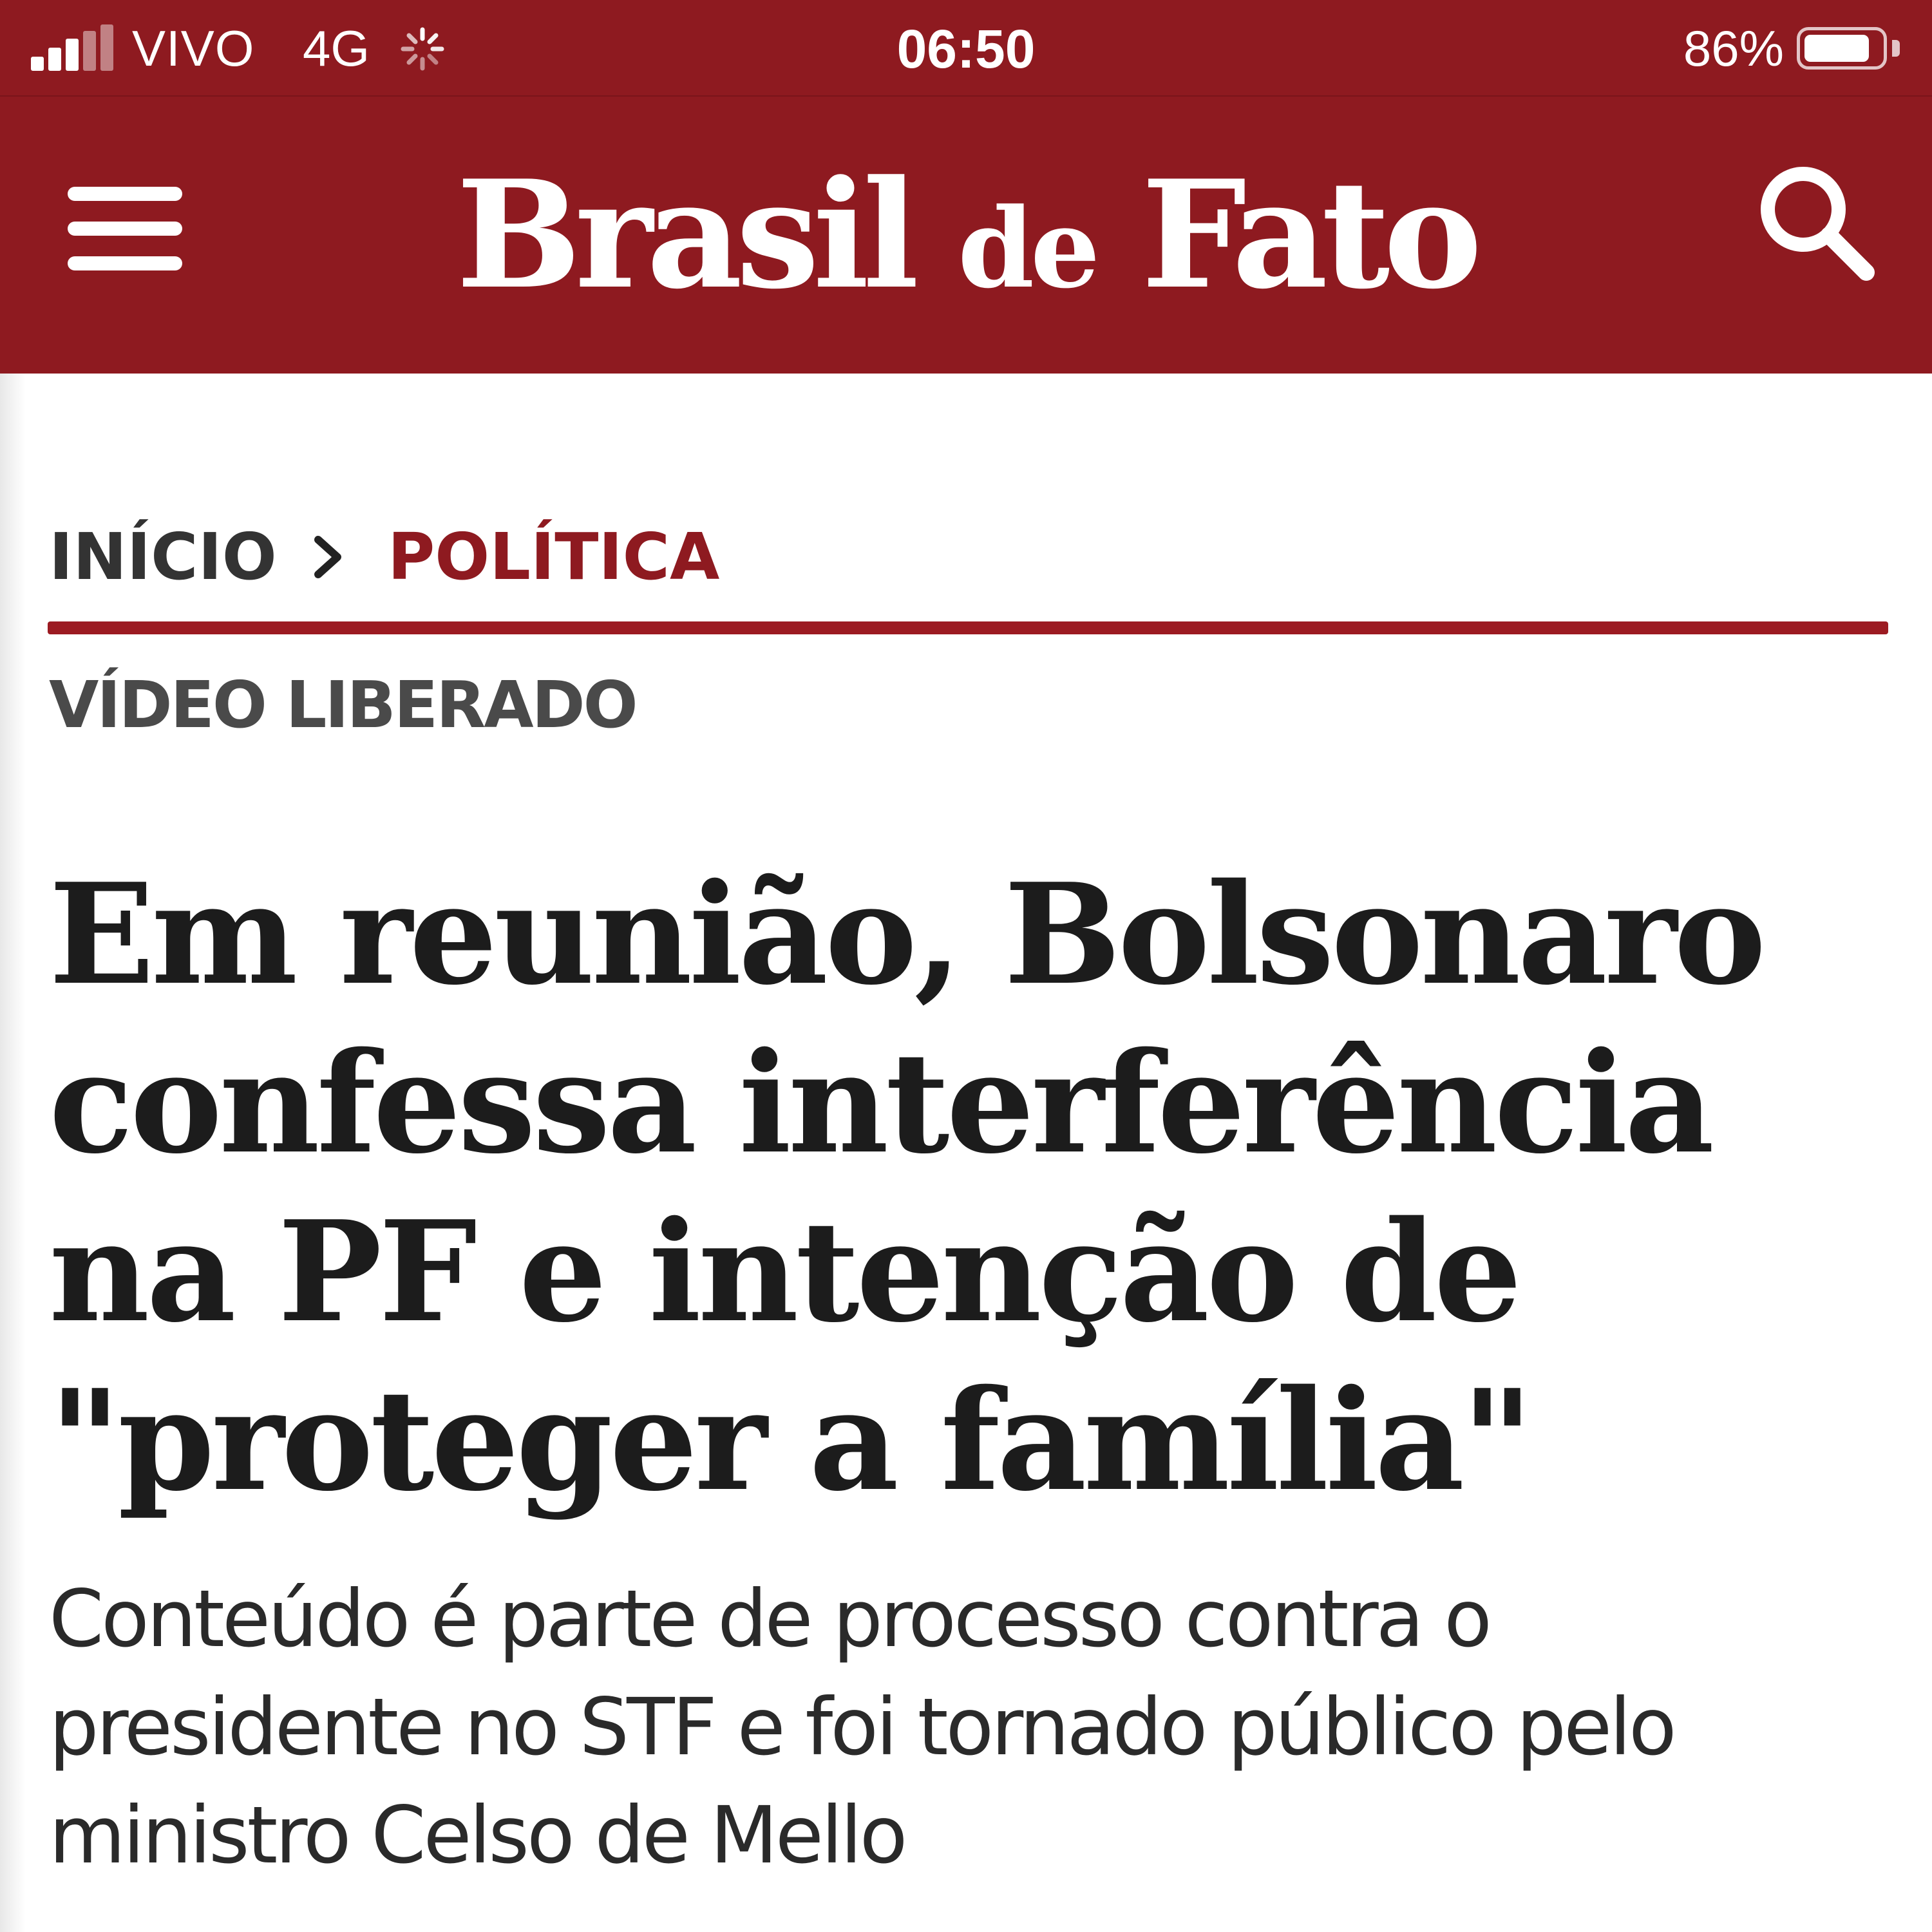 This screenshot has width=1932, height=1932. I want to click on status-time: 06:50, so click(966, 49).